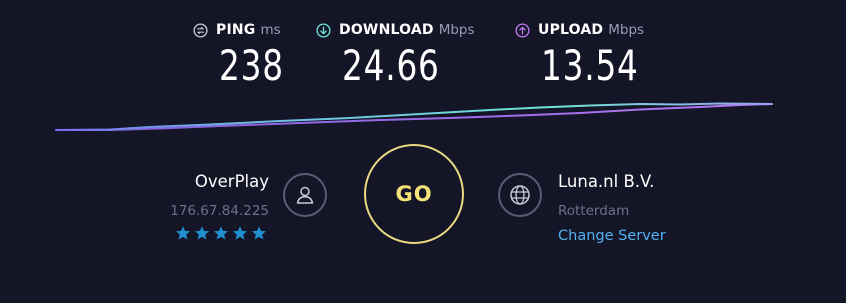  I want to click on server-button, so click(520, 195).